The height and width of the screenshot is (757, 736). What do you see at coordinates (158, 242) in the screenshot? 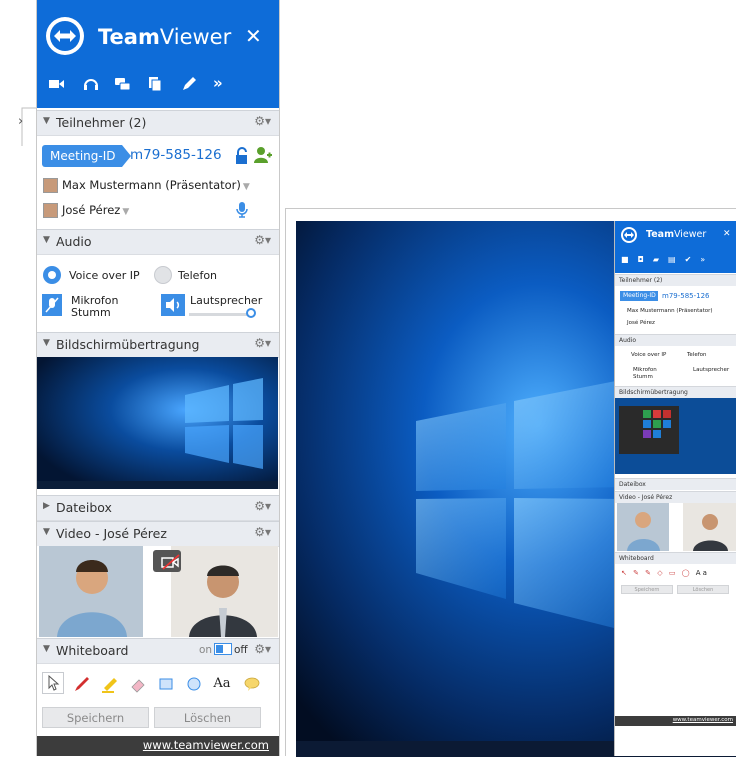
I see `audio-header: ▼ Audio ⚙▾` at bounding box center [158, 242].